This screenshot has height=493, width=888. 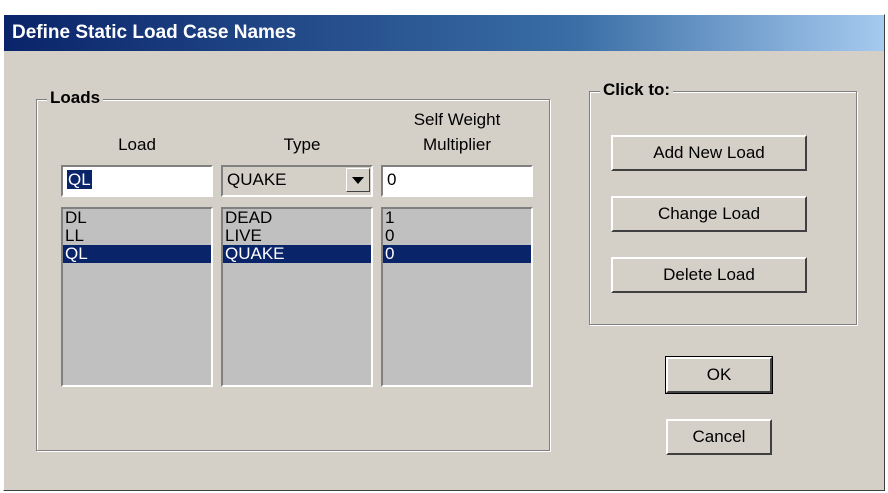 I want to click on loads-group-label: Loads, so click(x=75, y=98).